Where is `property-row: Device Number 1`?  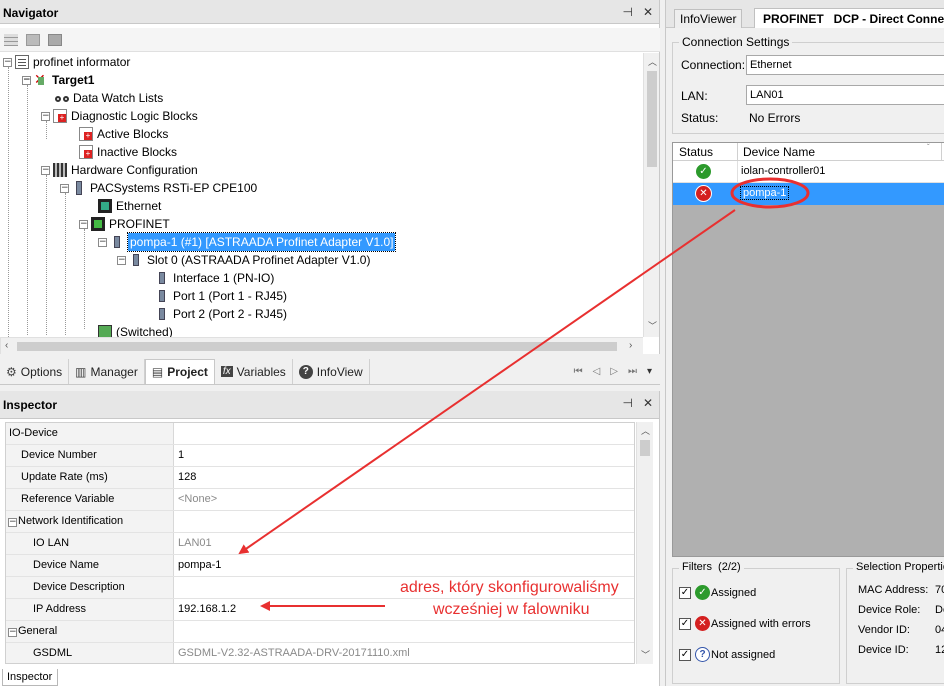
property-row: Device Number 1 is located at coordinates (320, 456).